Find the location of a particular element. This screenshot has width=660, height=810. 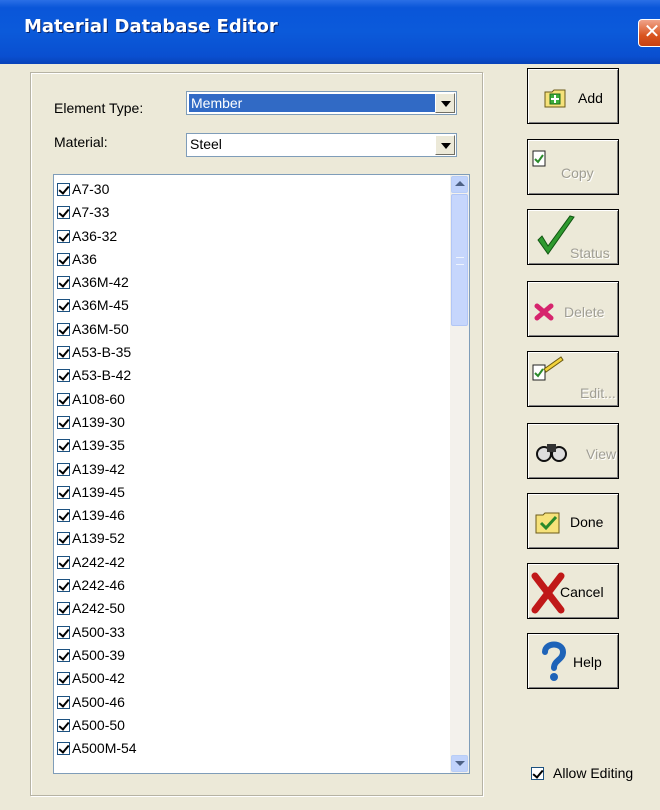

cancel-button: Cancel is located at coordinates (573, 591).